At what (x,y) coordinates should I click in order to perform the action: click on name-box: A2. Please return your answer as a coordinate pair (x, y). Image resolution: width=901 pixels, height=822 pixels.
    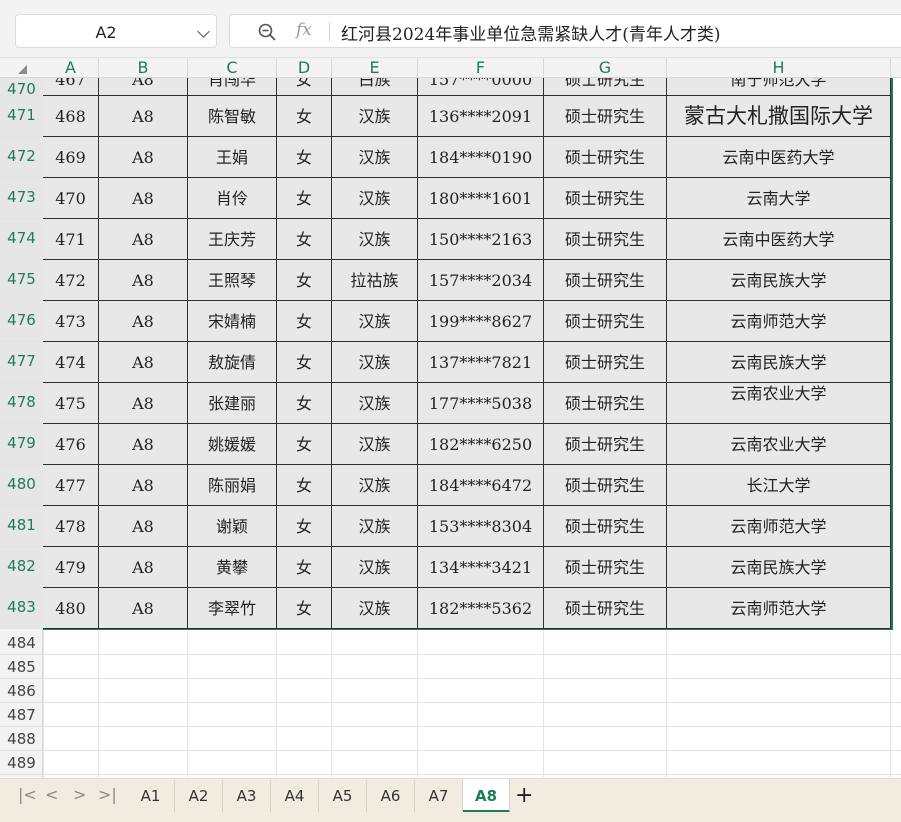
    Looking at the image, I should click on (116, 31).